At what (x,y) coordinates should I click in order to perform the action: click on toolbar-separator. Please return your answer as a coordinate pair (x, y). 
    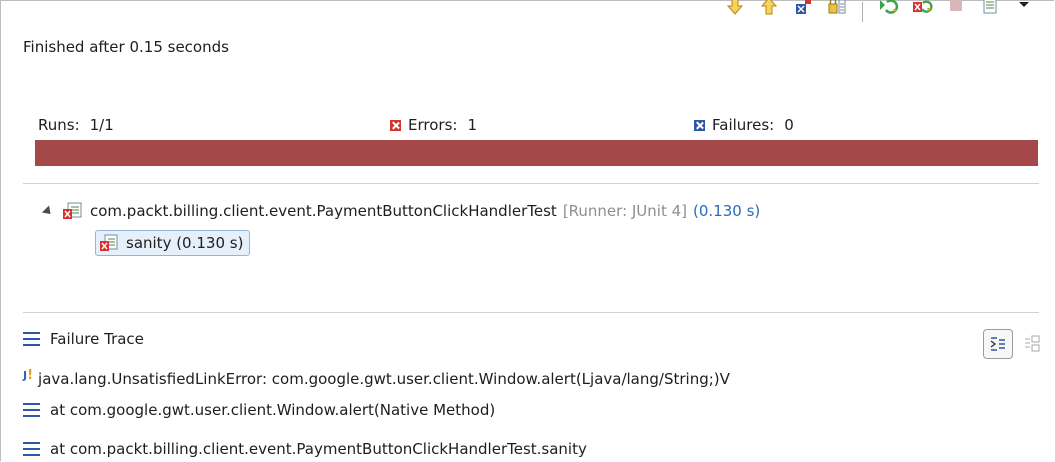
    Looking at the image, I should click on (862, 12).